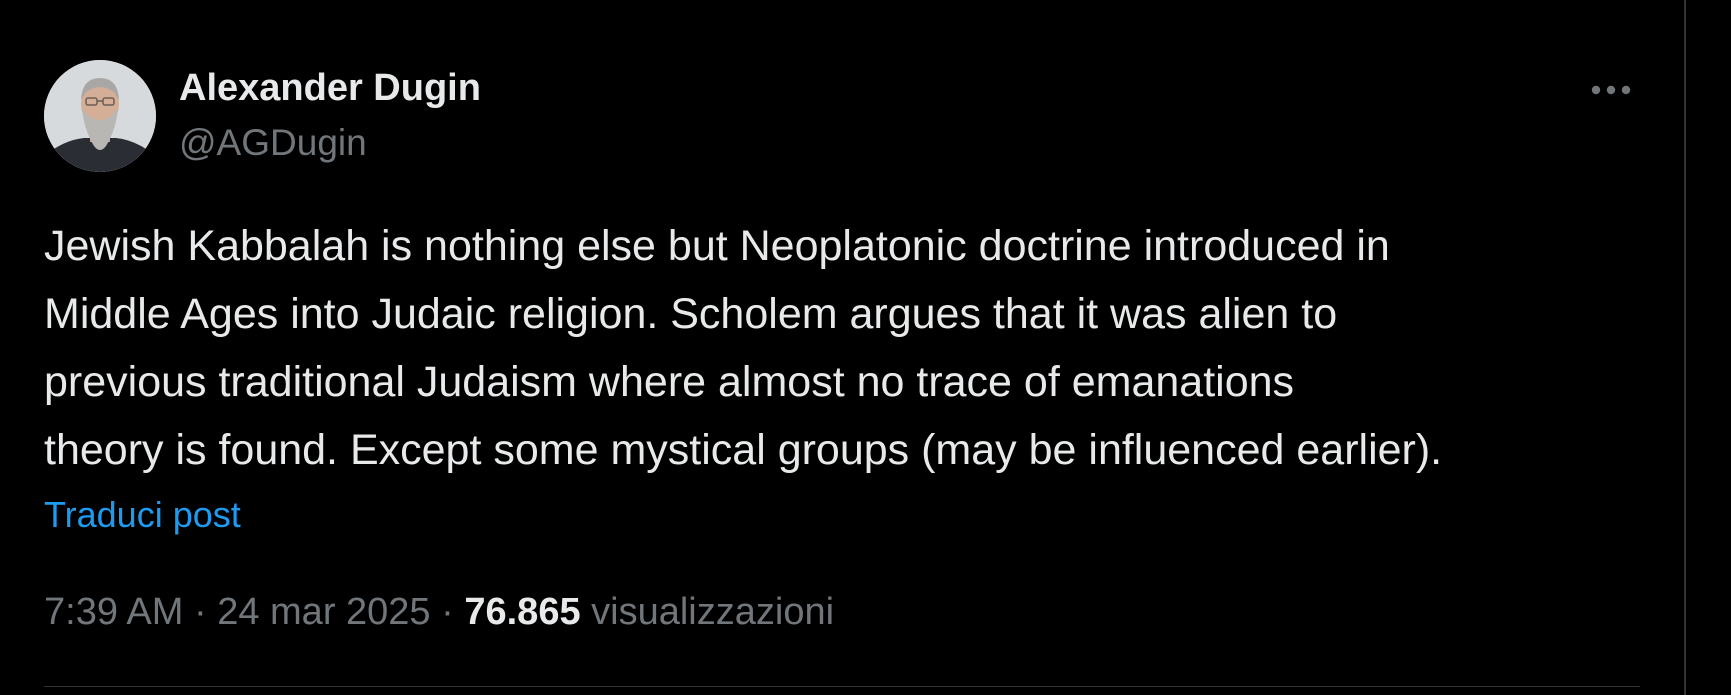 This screenshot has height=695, width=1731. I want to click on more-options-button, so click(1611, 90).